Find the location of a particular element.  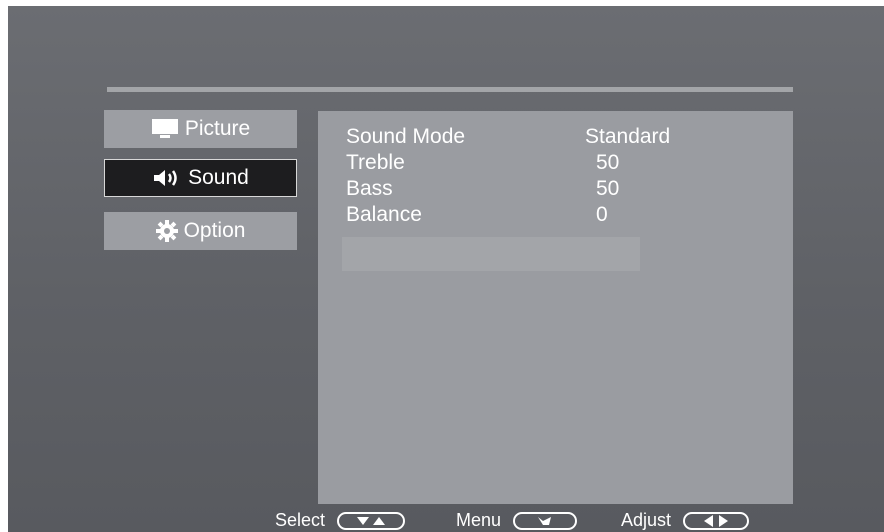

setting-row-sound-mode: Sound Mode Standard is located at coordinates (546, 138).